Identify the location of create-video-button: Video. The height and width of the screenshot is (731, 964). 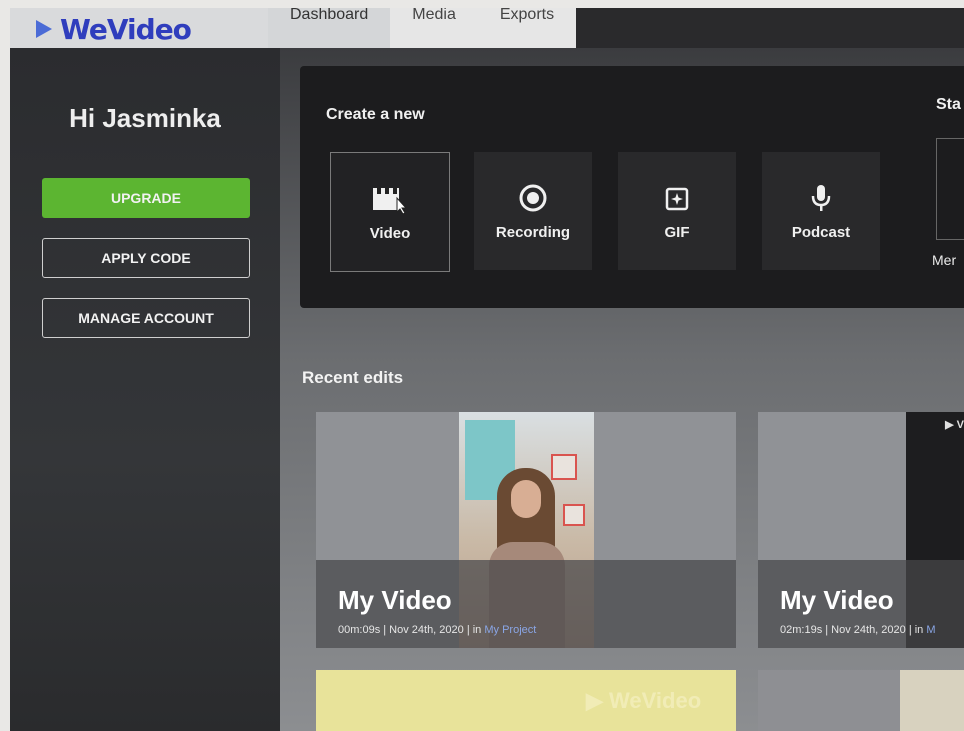
(390, 212).